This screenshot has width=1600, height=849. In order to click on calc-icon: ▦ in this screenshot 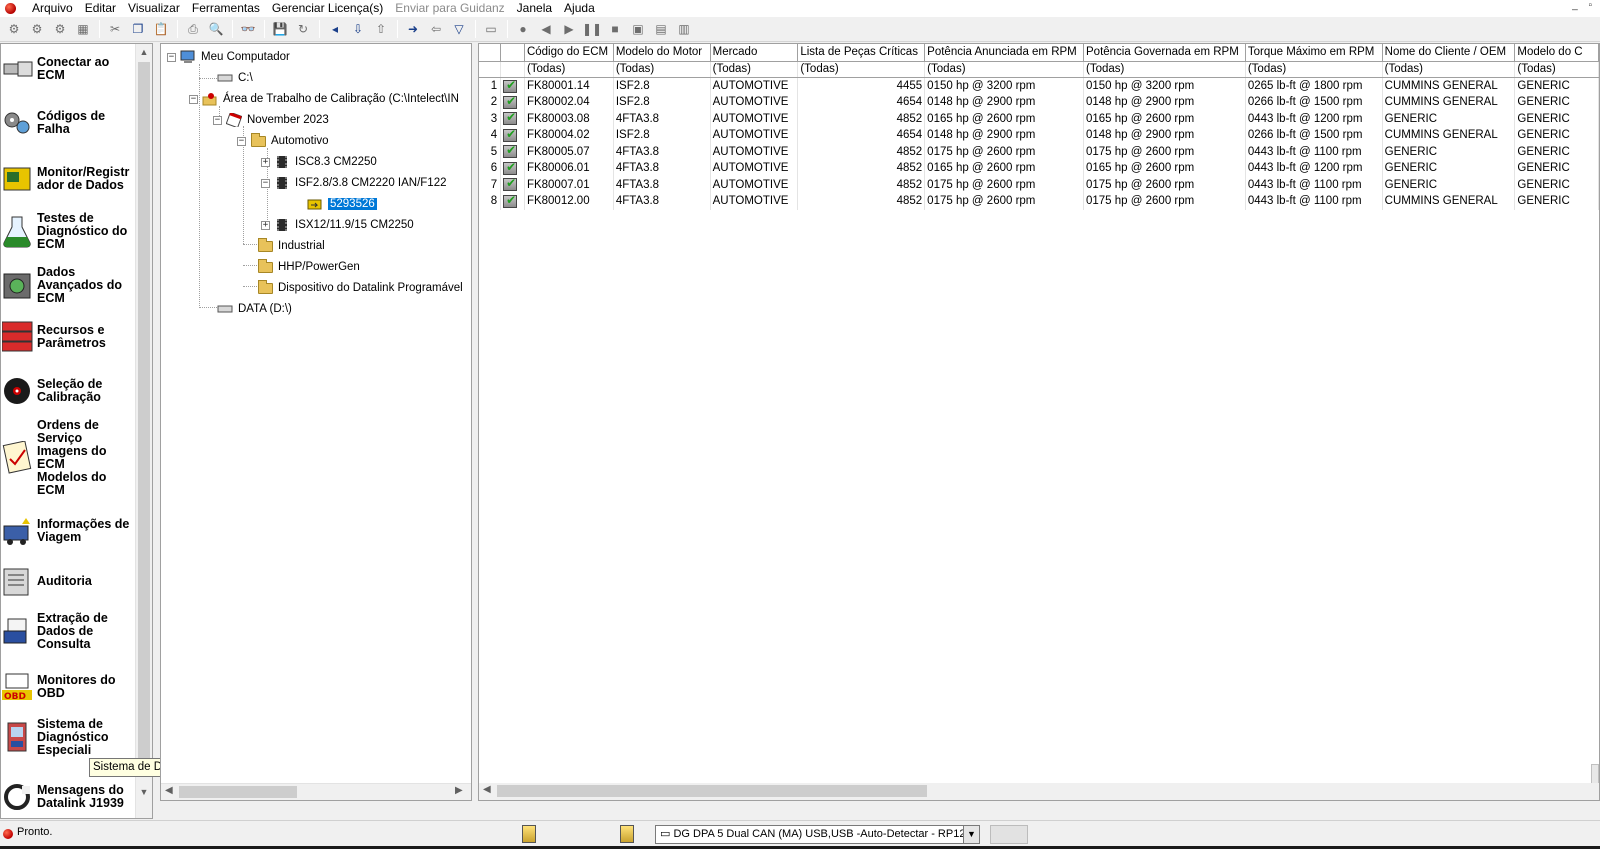, I will do `click(83, 29)`.